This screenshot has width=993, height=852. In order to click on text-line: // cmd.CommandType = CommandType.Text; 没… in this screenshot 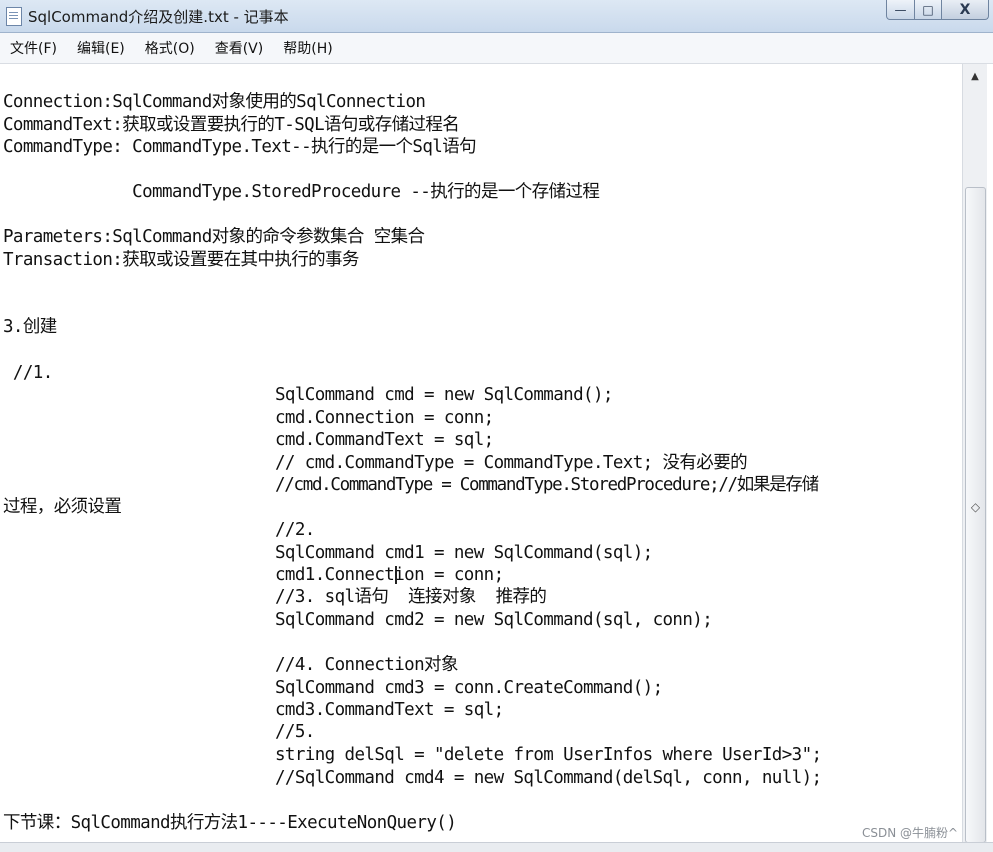, I will do `click(511, 463)`.